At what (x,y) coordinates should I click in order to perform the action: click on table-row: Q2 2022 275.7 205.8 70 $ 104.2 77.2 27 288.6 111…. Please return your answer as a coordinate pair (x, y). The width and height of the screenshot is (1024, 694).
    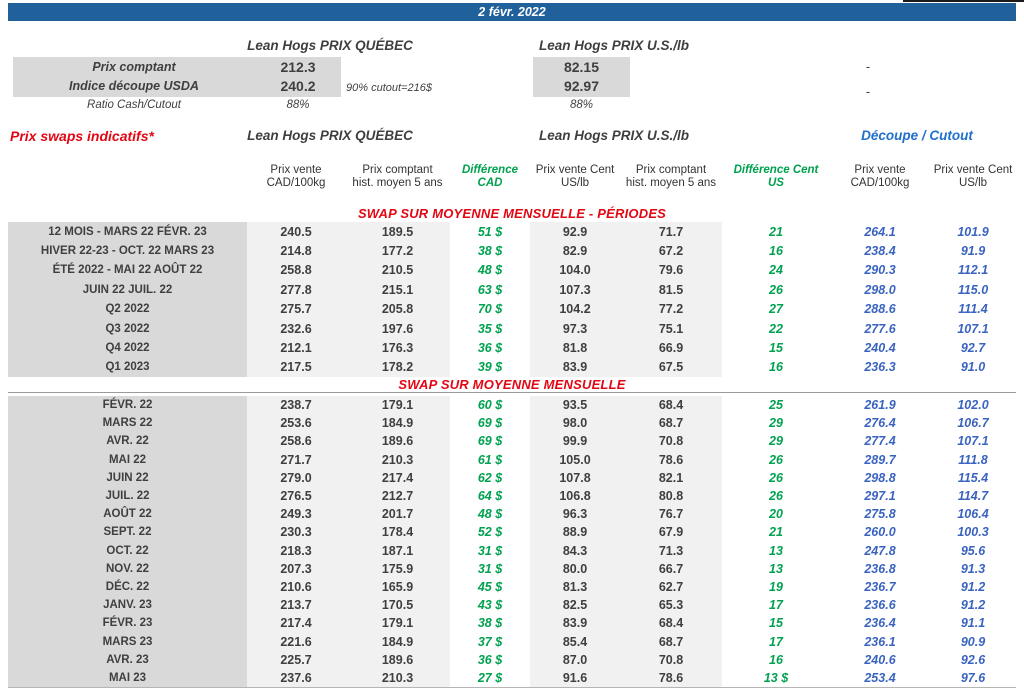
    Looking at the image, I should click on (512, 309).